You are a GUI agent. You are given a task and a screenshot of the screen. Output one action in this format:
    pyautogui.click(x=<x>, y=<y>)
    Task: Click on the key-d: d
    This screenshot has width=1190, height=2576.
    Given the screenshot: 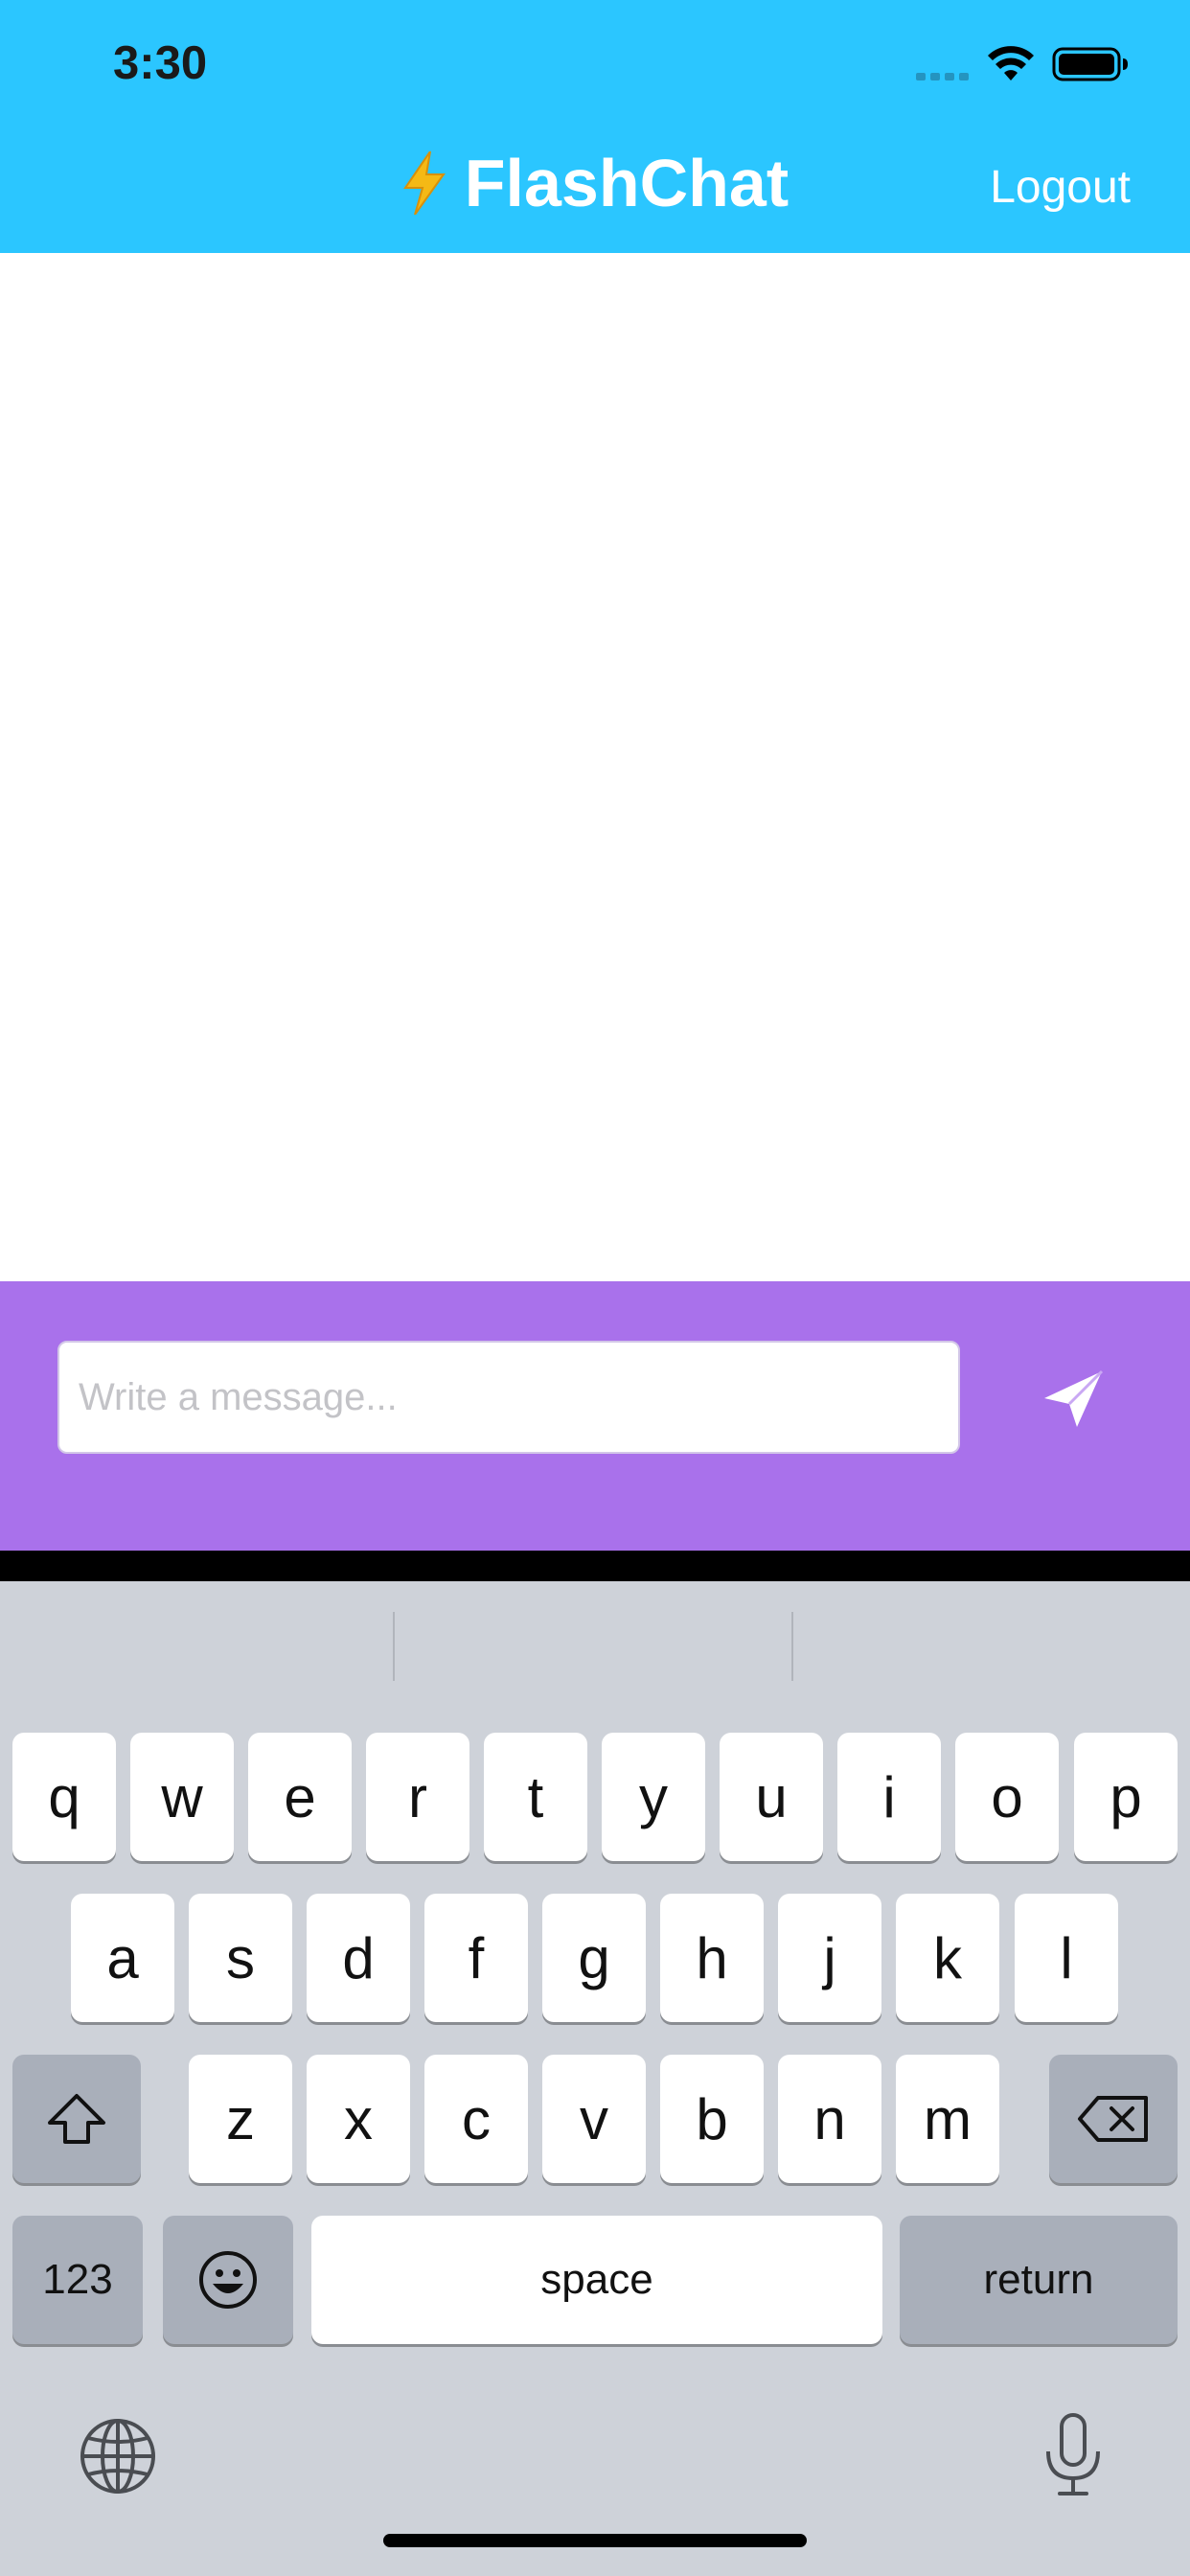 What is the action you would take?
    pyautogui.click(x=358, y=1958)
    